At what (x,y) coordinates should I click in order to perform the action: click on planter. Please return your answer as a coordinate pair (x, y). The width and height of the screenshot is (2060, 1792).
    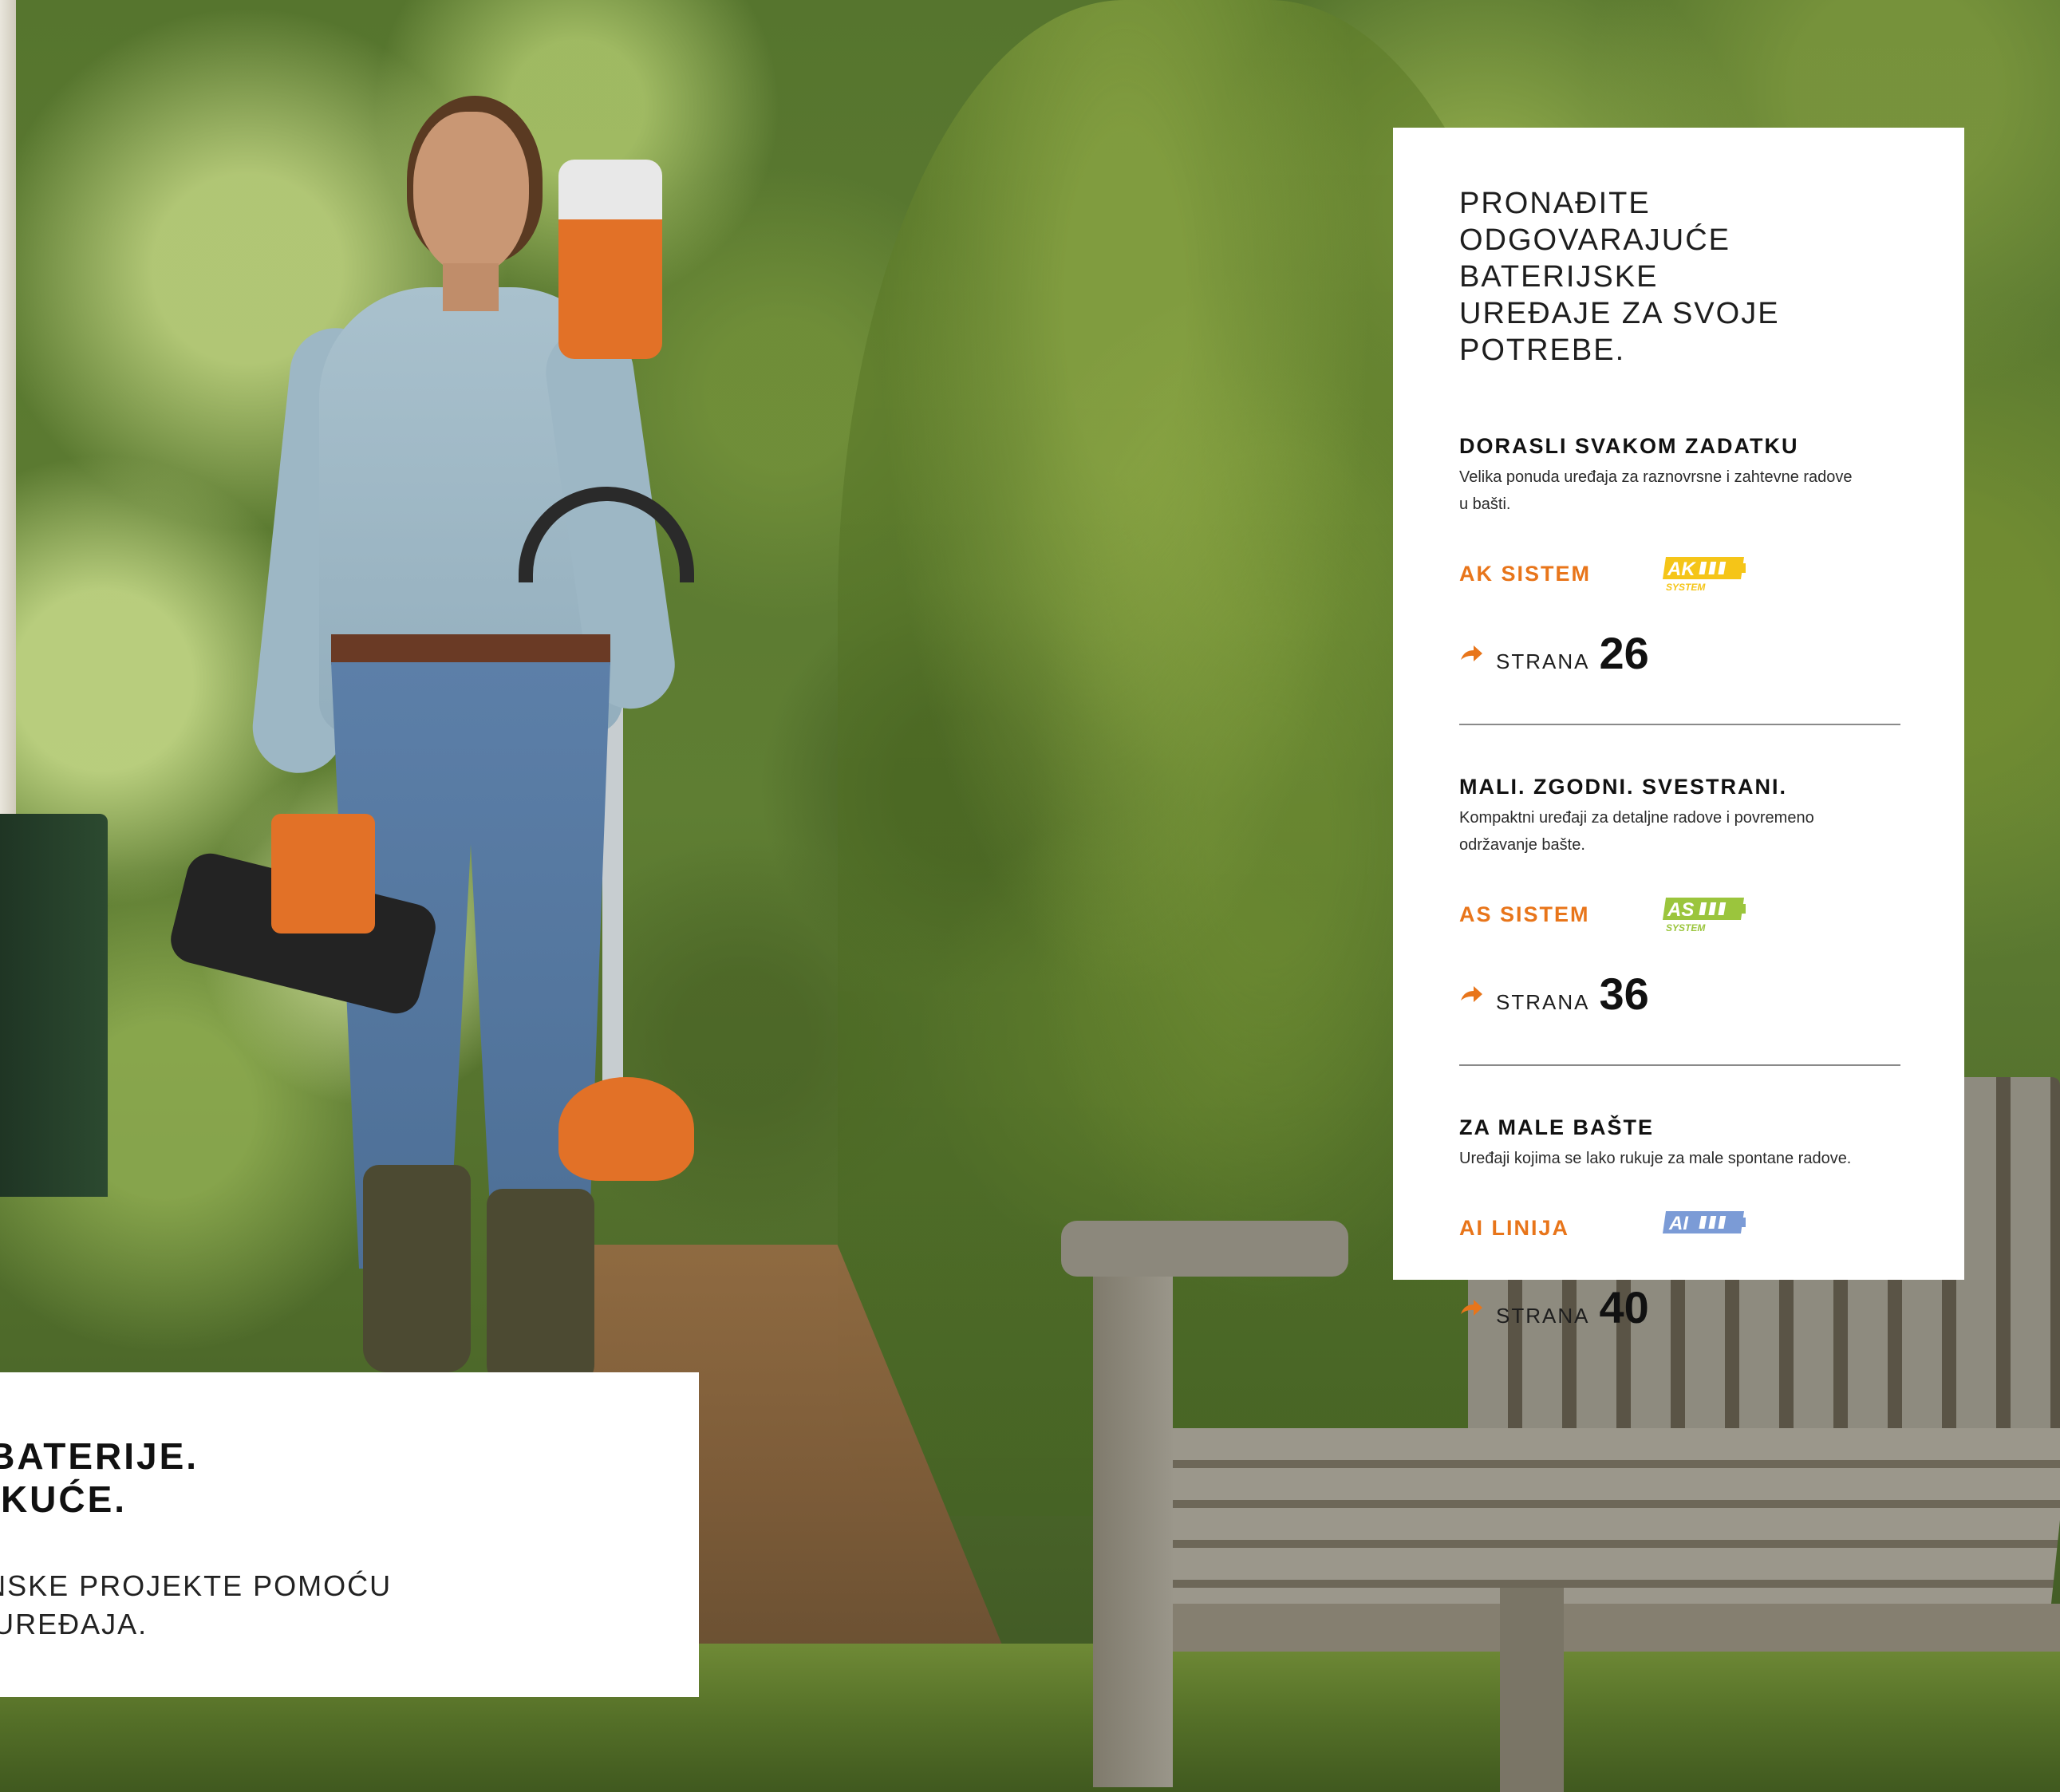
    Looking at the image, I should click on (54, 1005).